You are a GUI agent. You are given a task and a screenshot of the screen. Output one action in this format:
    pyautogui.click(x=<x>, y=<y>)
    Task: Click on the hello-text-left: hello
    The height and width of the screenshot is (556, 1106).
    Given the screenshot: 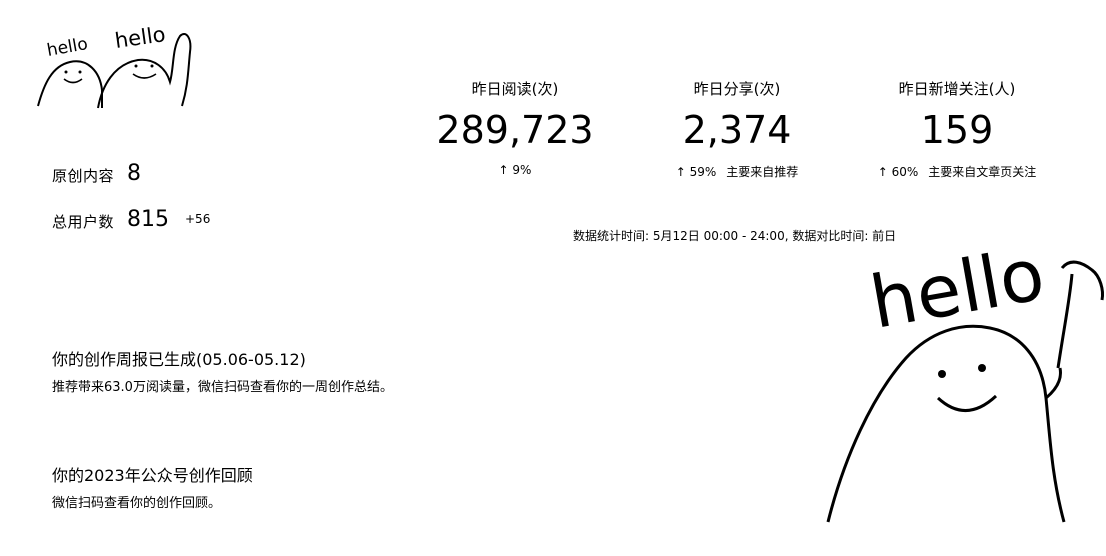 What is the action you would take?
    pyautogui.click(x=67, y=47)
    